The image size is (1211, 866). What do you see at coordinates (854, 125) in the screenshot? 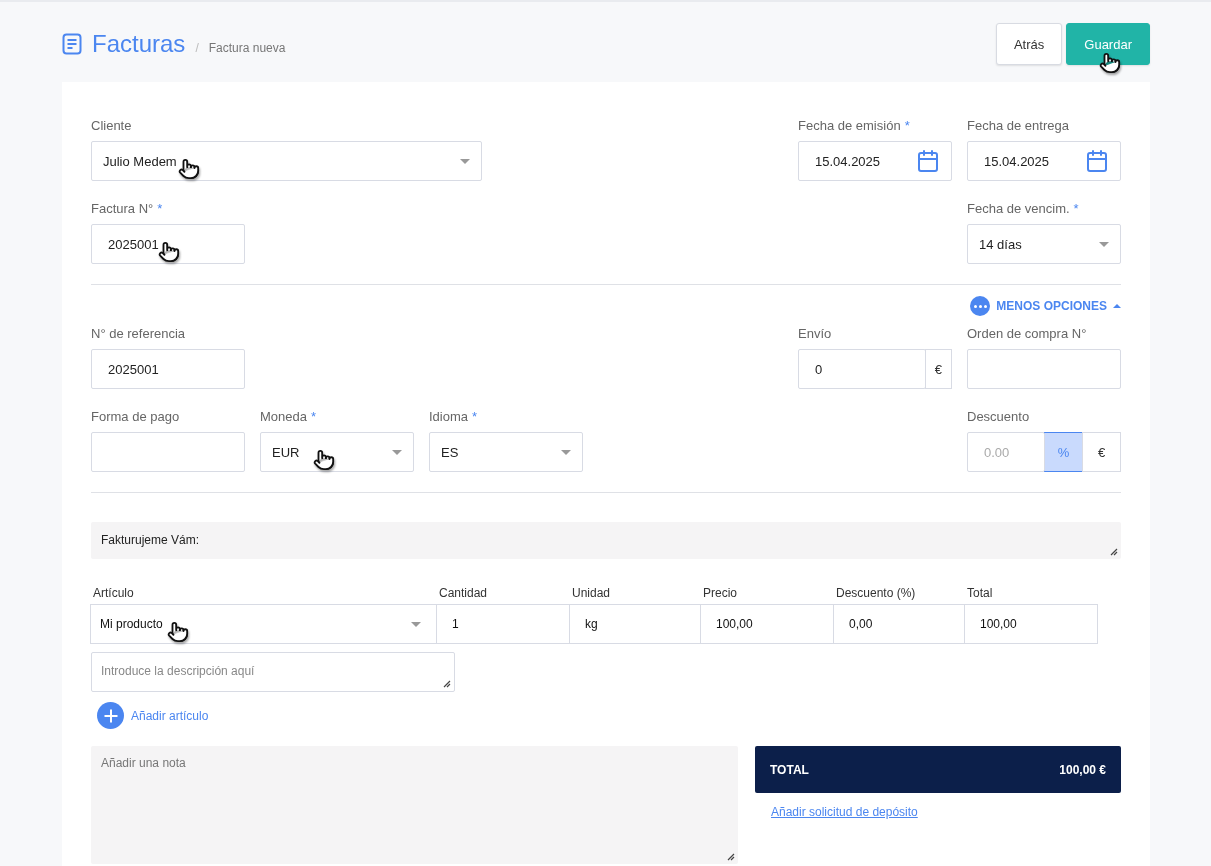
I see `field-label: Fecha de emisión *` at bounding box center [854, 125].